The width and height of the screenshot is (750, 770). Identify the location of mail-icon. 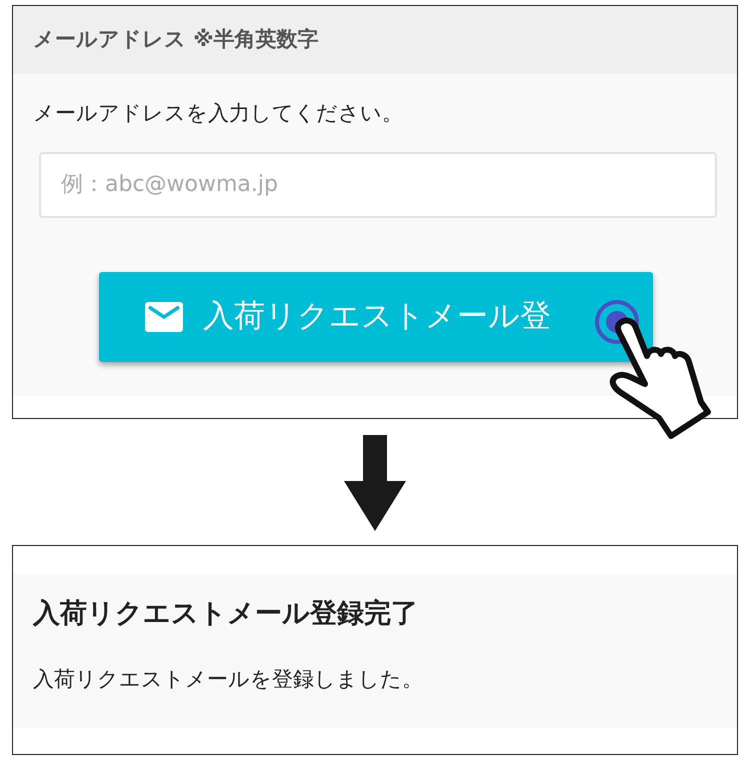
(164, 317).